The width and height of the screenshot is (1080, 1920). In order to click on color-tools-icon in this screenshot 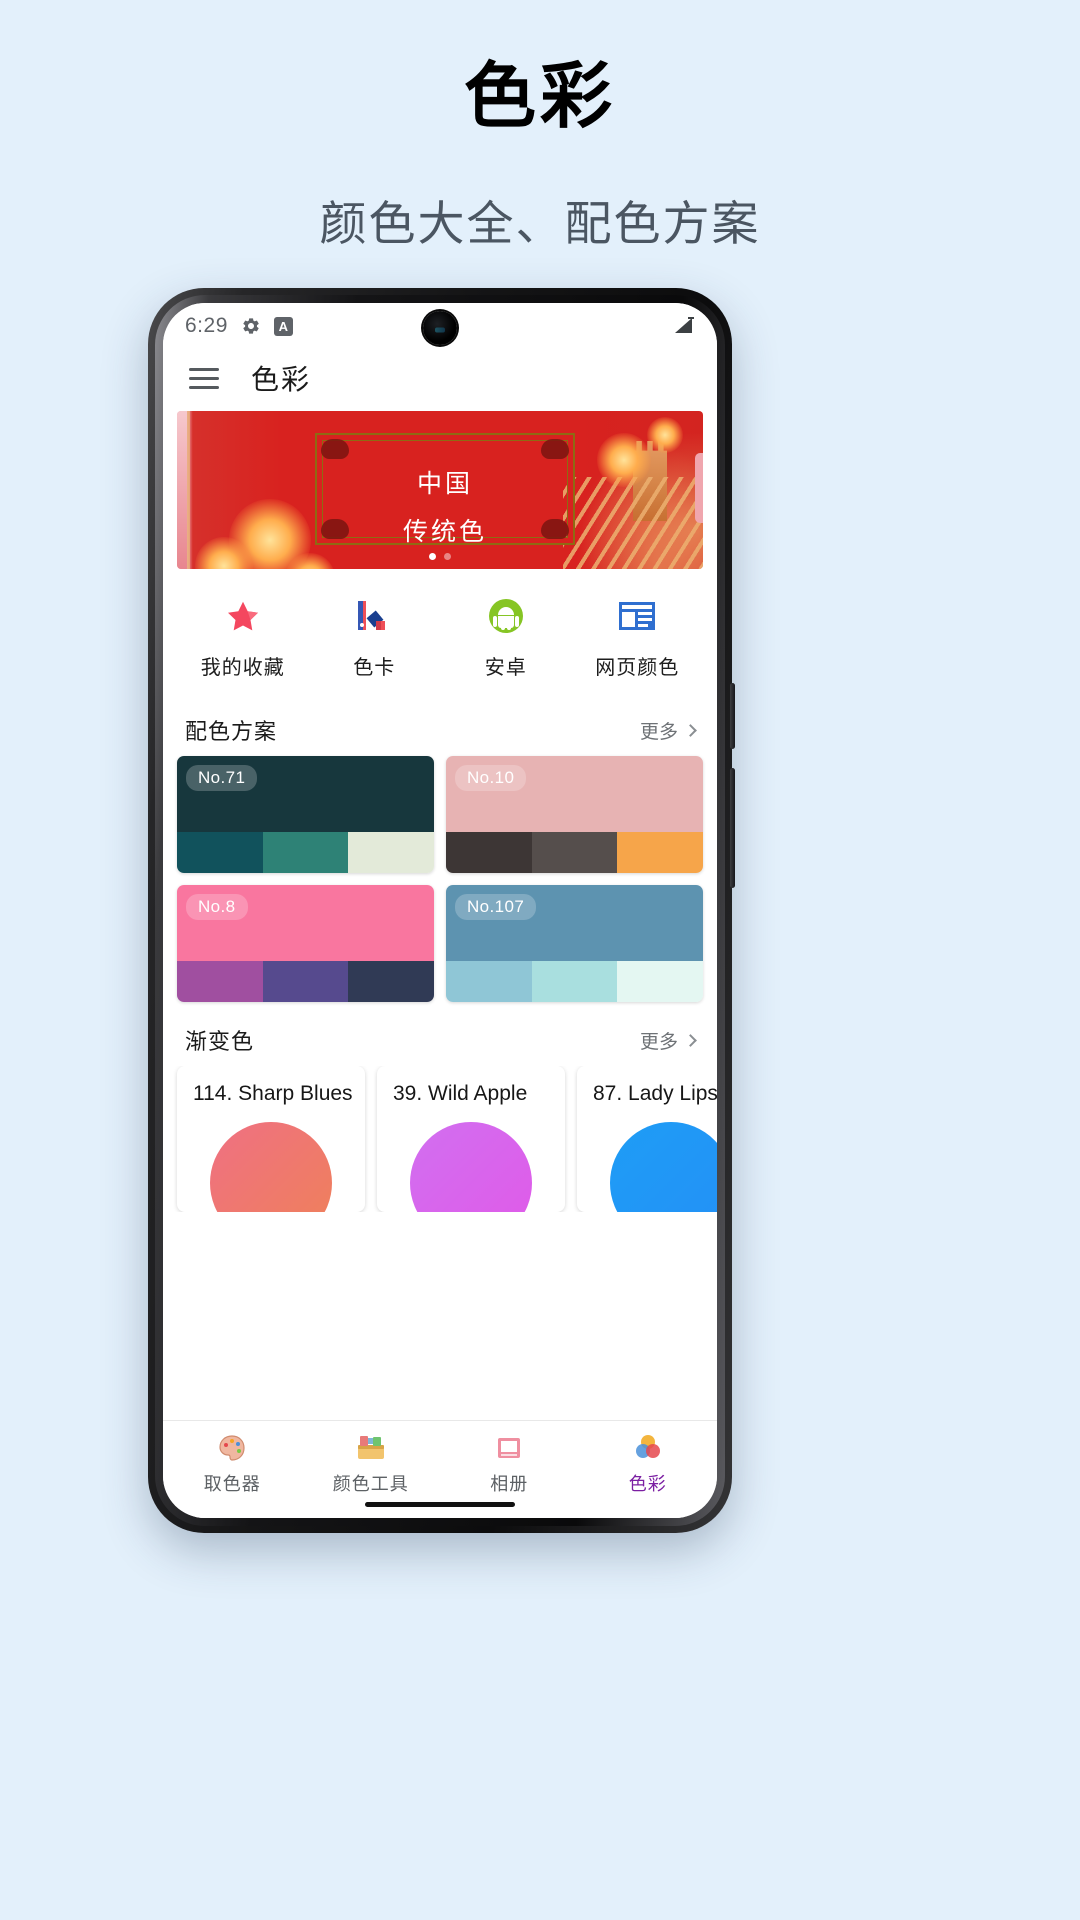, I will do `click(371, 1448)`.